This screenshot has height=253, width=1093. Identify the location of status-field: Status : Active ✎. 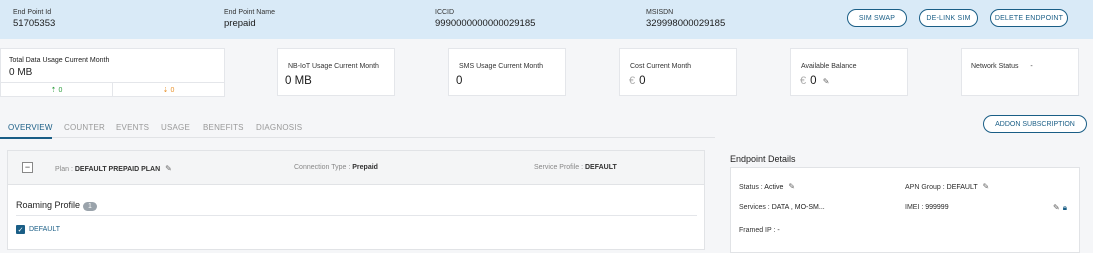
(767, 186).